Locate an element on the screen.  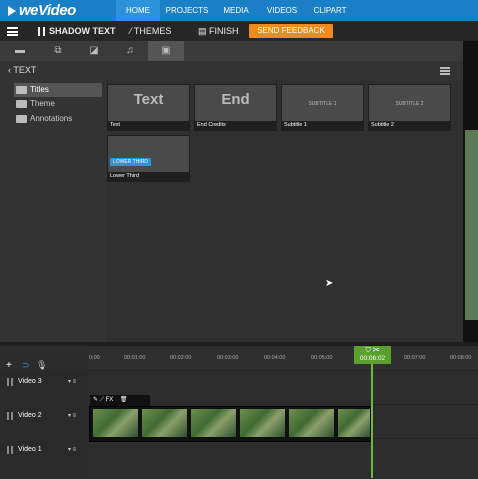
themes-button: ⁄ THEMES is located at coordinates (150, 31).